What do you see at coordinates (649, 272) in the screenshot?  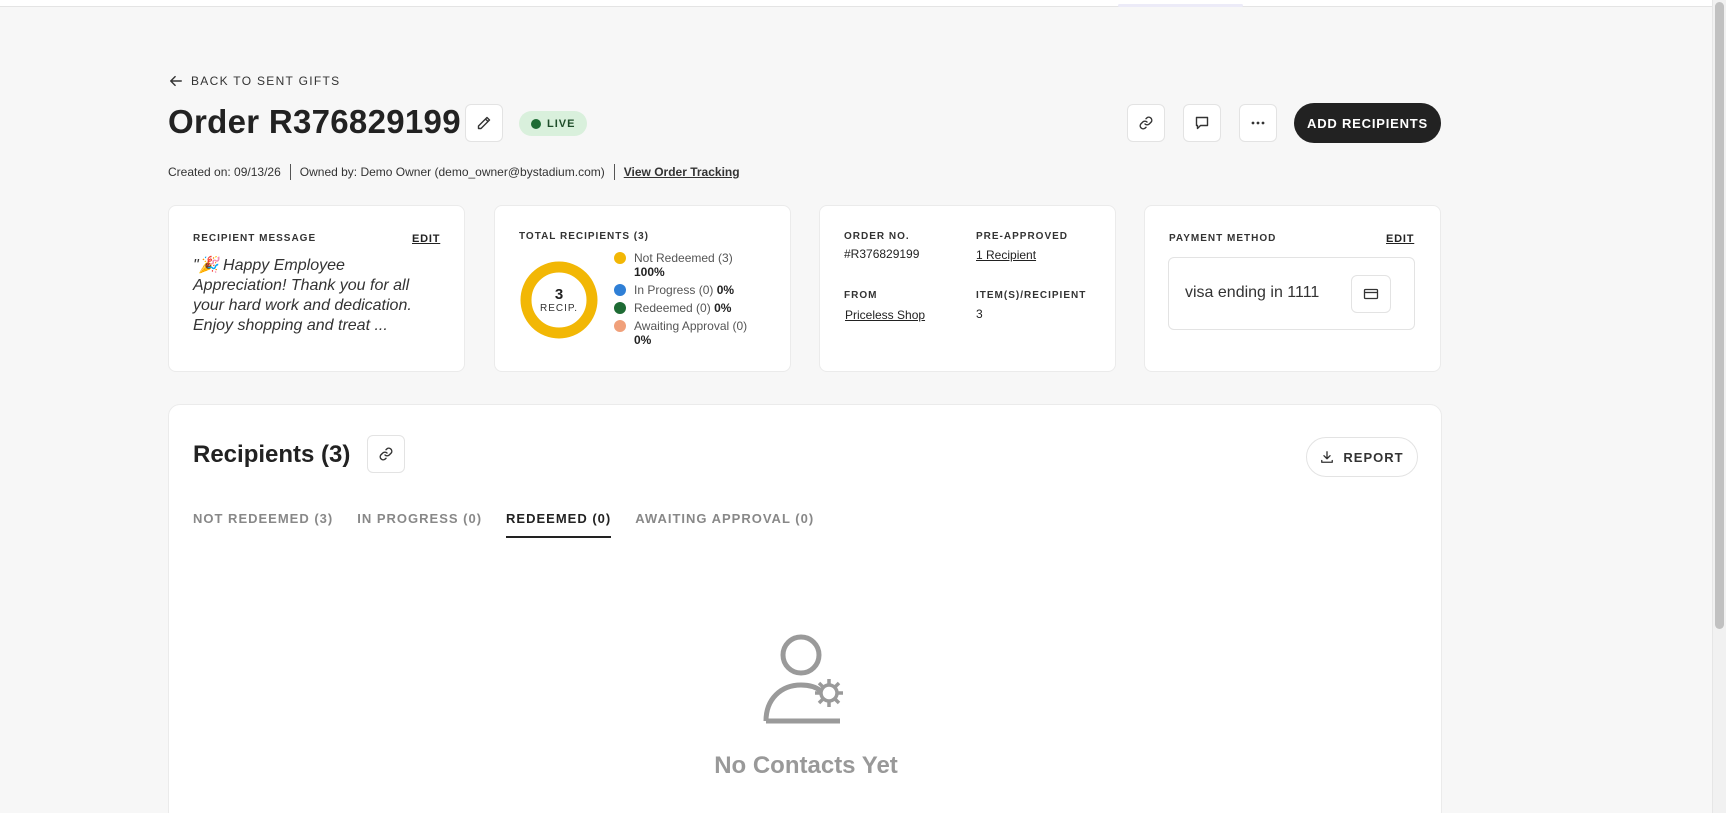 I see `legend-pct: 100%` at bounding box center [649, 272].